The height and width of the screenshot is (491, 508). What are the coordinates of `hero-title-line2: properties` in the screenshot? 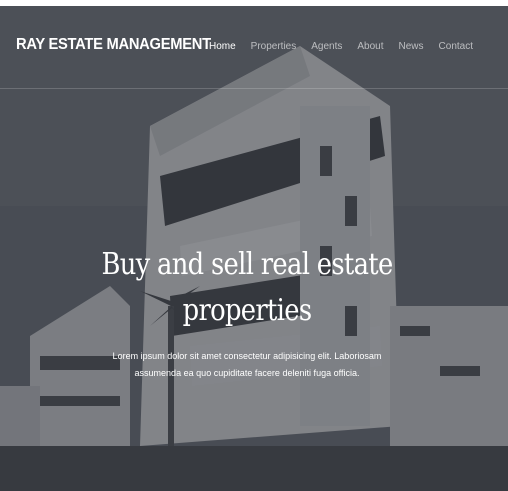 It's located at (247, 310).